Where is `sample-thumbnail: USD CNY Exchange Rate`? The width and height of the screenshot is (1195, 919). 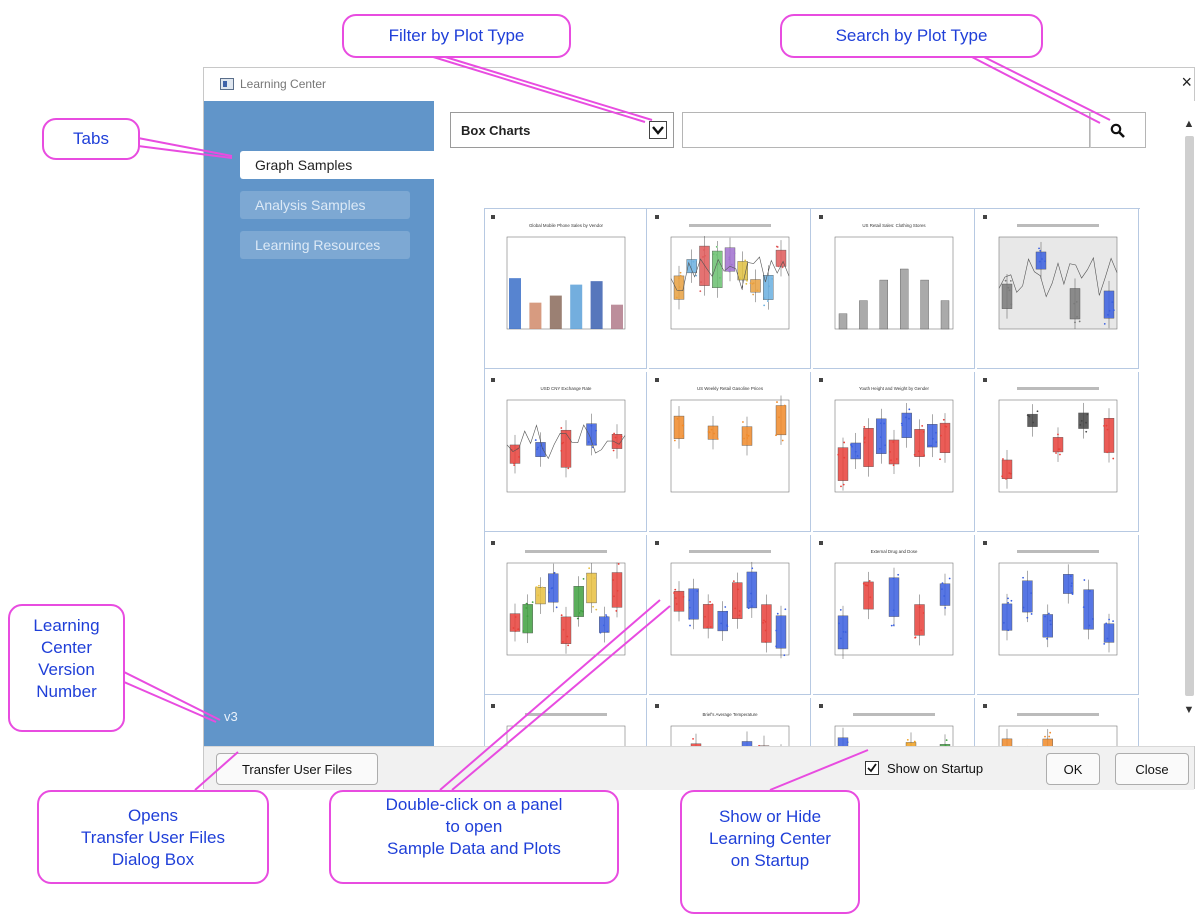 sample-thumbnail: USD CNY Exchange Rate is located at coordinates (566, 452).